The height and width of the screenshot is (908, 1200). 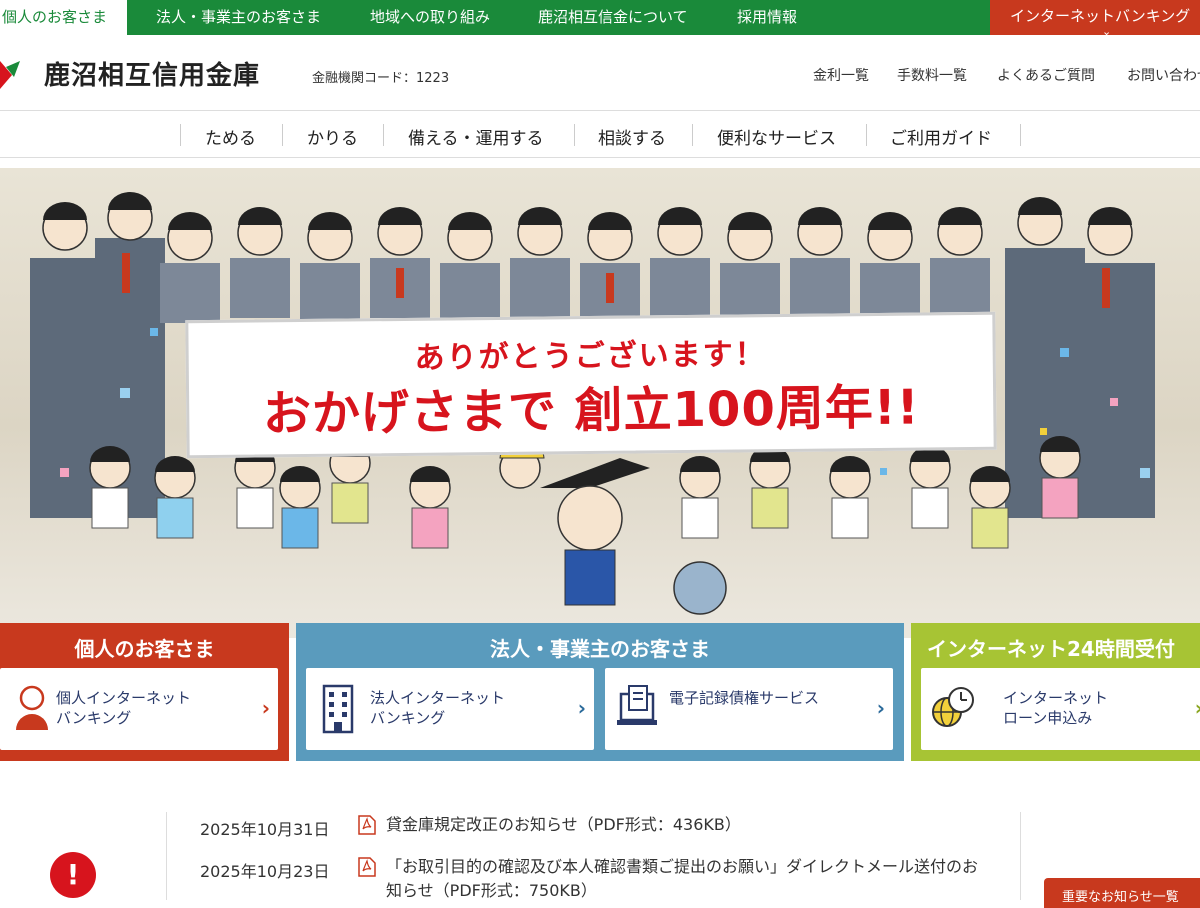 I want to click on internet-banking-label: インターネットバンキング, so click(x=1100, y=16).